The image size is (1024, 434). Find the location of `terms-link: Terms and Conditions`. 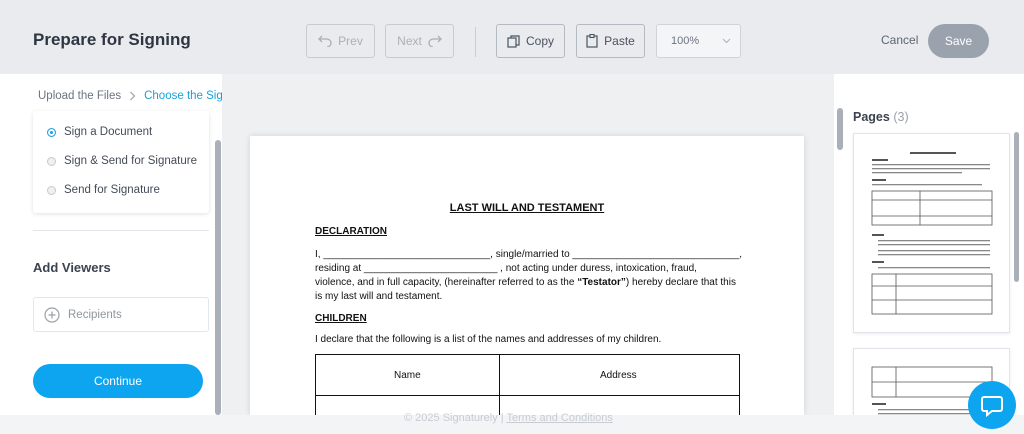

terms-link: Terms and Conditions is located at coordinates (560, 418).